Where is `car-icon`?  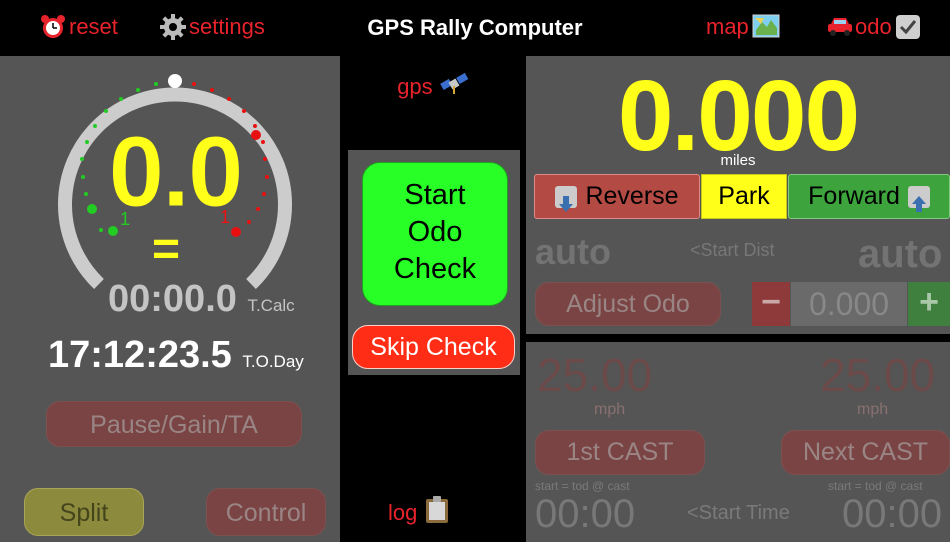
car-icon is located at coordinates (839, 27).